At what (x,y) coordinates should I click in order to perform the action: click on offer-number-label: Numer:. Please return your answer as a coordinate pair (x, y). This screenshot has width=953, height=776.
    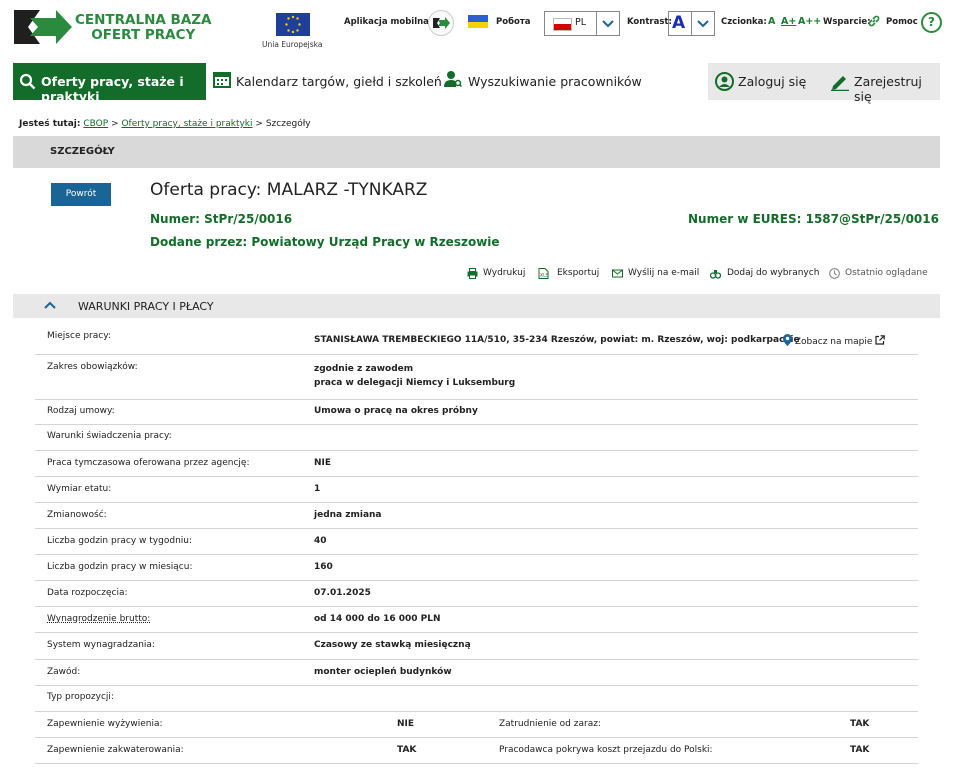
    Looking at the image, I should click on (175, 219).